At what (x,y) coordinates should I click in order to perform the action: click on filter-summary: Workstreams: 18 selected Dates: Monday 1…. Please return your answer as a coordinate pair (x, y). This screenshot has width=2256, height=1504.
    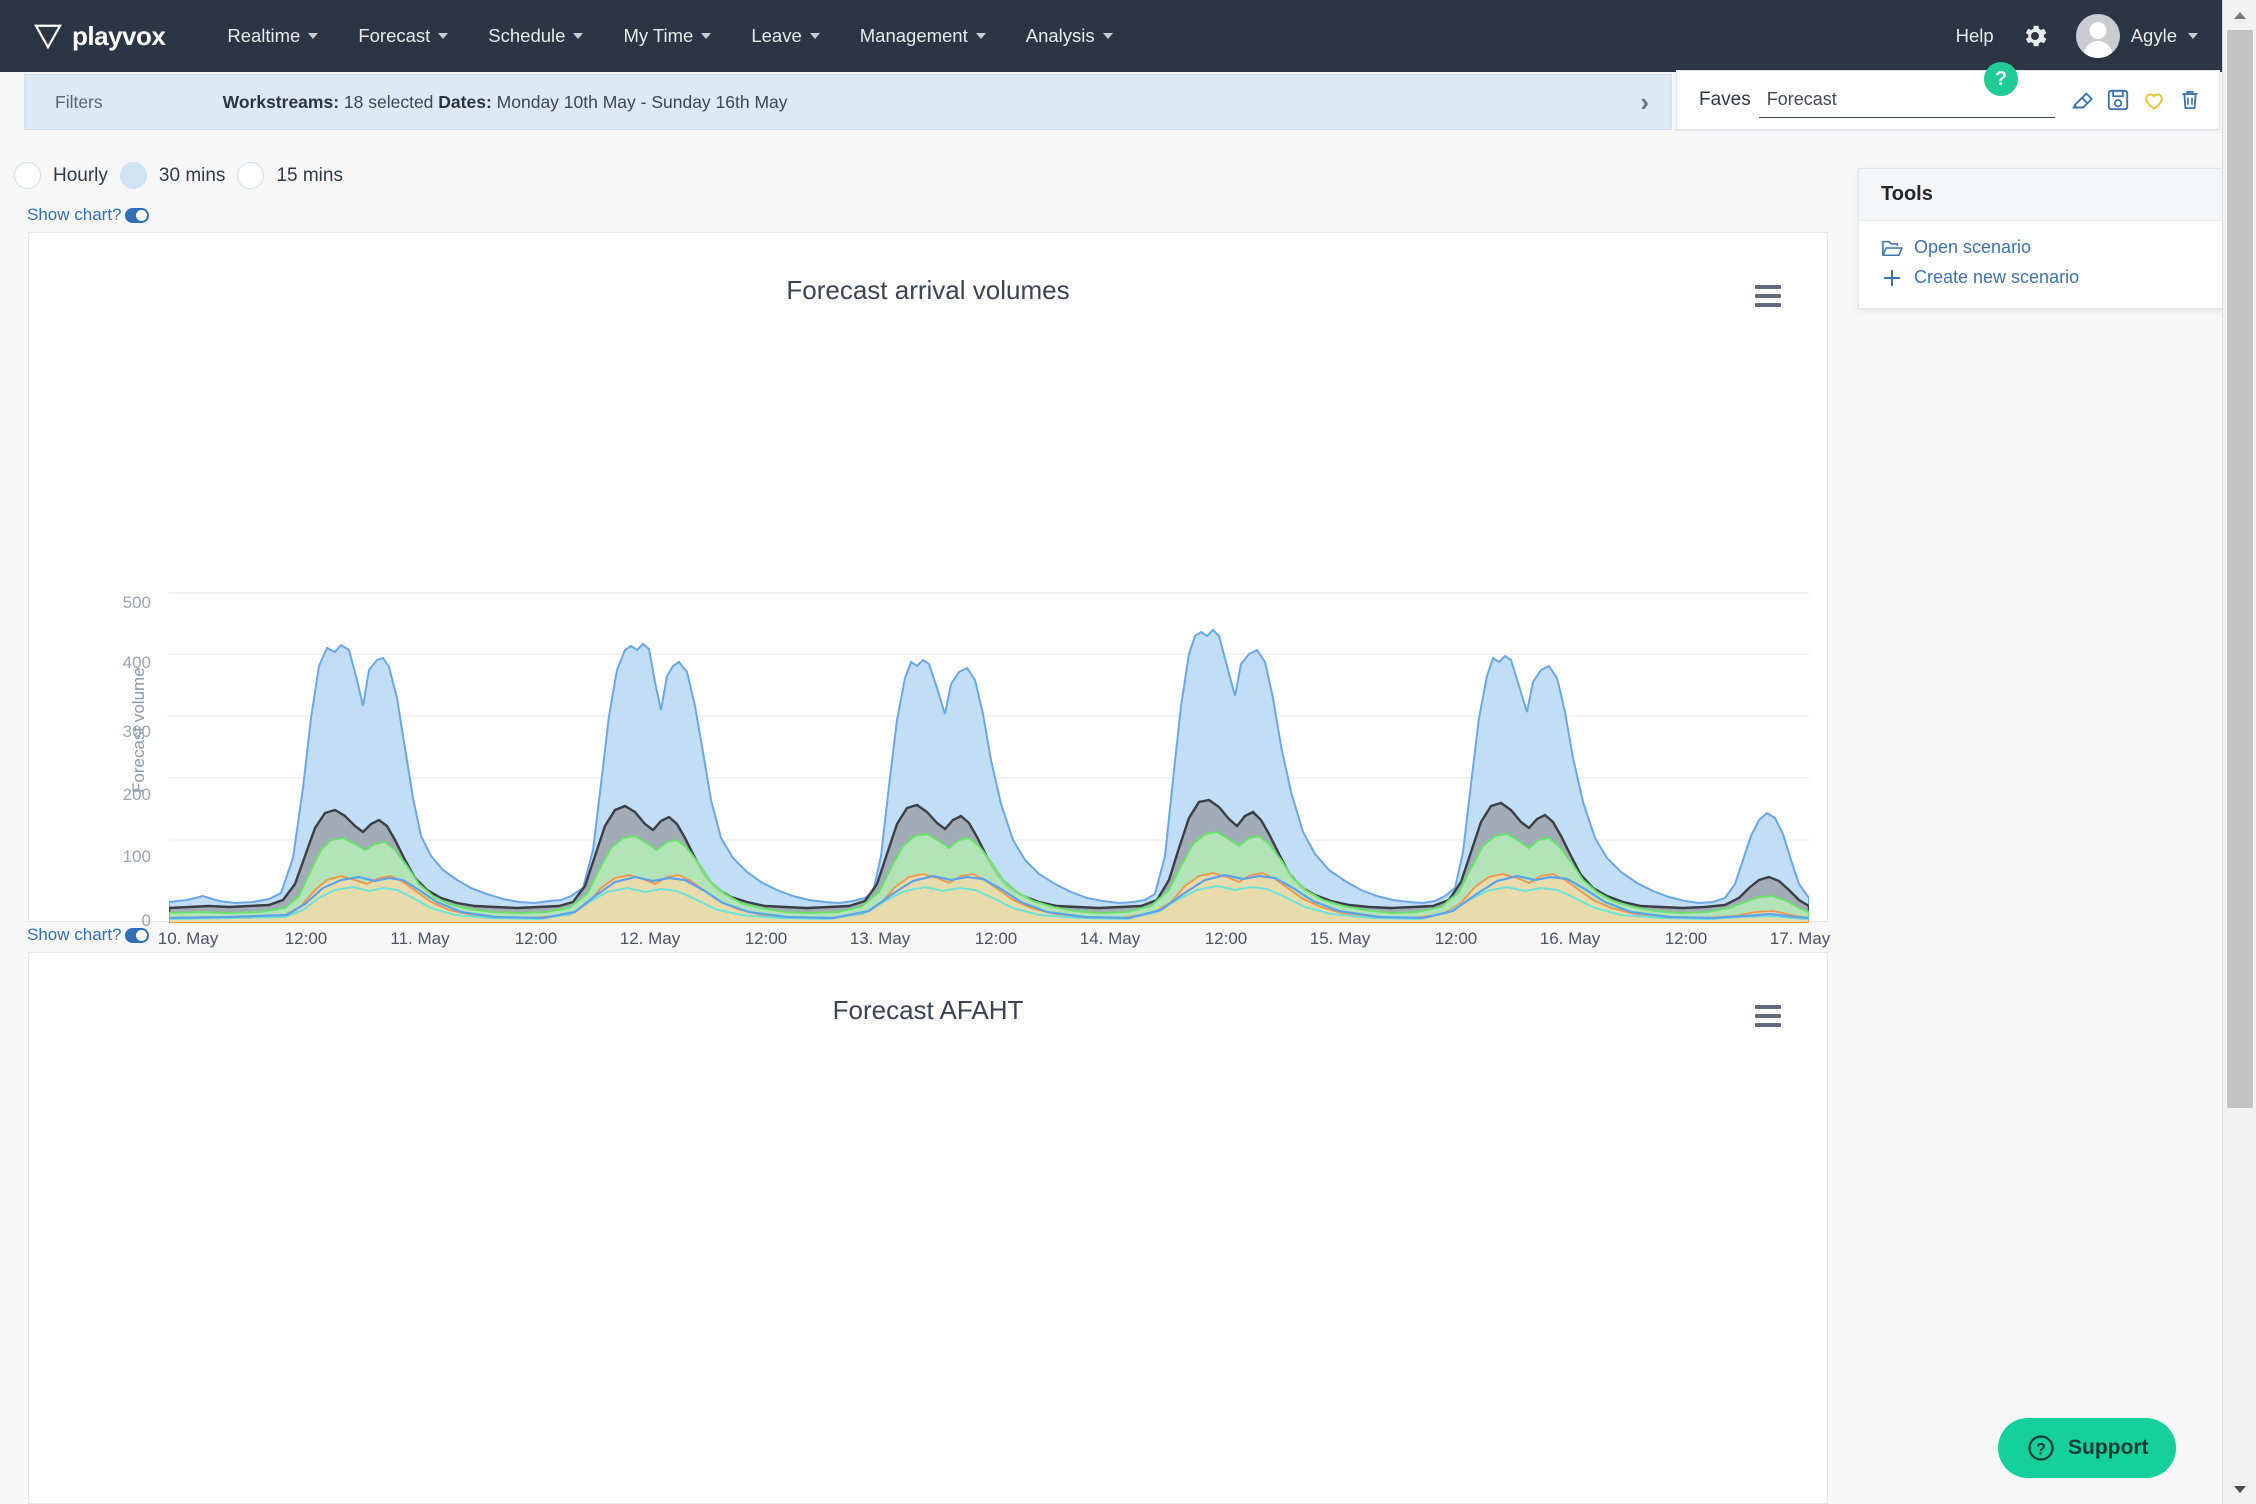
    Looking at the image, I should click on (505, 102).